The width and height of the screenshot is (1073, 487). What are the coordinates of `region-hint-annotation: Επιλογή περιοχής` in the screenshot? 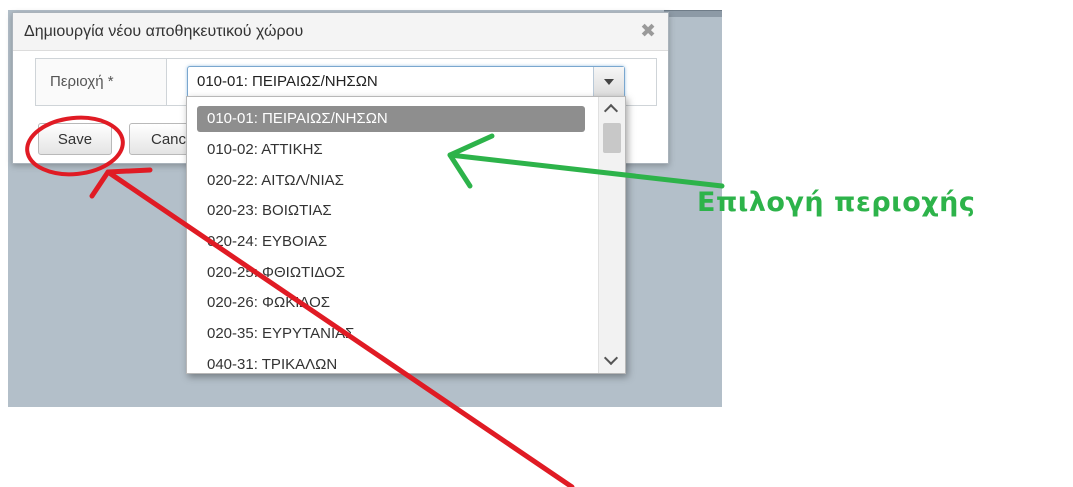 It's located at (836, 202).